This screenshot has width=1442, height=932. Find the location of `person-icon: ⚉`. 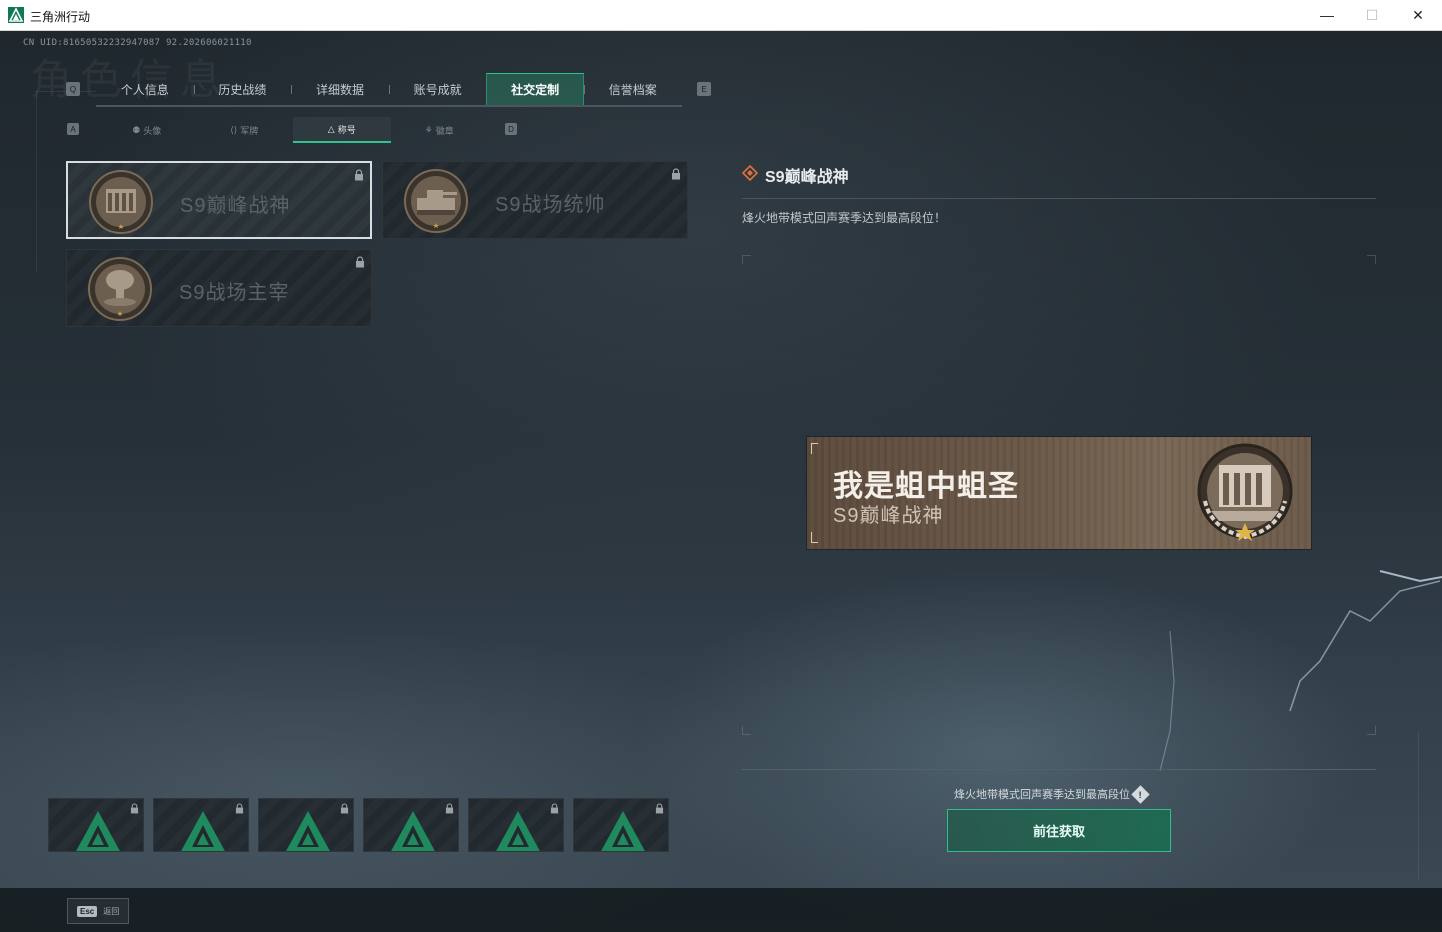

person-icon: ⚉ is located at coordinates (136, 129).